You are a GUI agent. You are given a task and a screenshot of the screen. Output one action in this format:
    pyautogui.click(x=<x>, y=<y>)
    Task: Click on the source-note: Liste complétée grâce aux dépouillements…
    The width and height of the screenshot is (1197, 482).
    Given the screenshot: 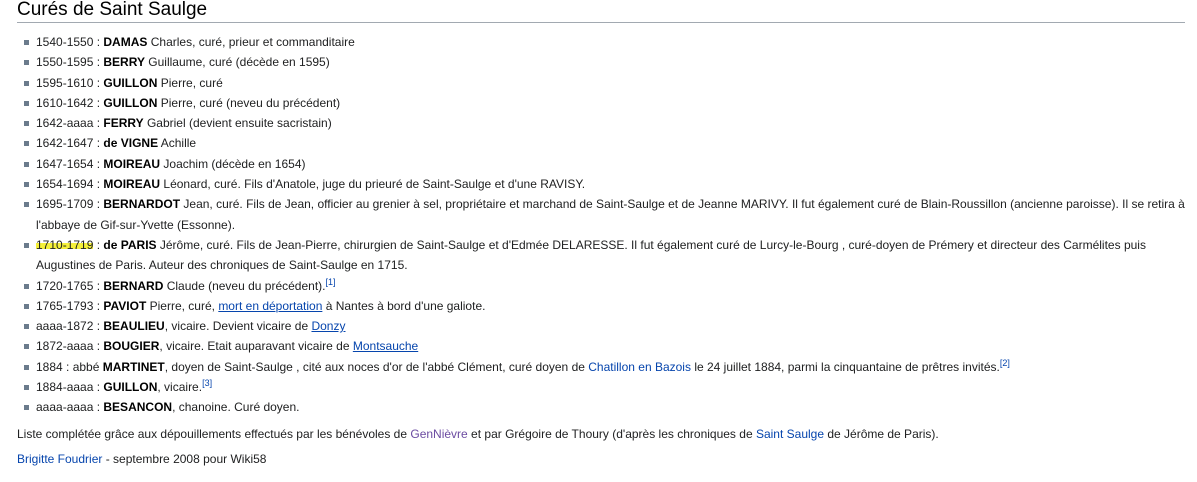 What is the action you would take?
    pyautogui.click(x=478, y=434)
    